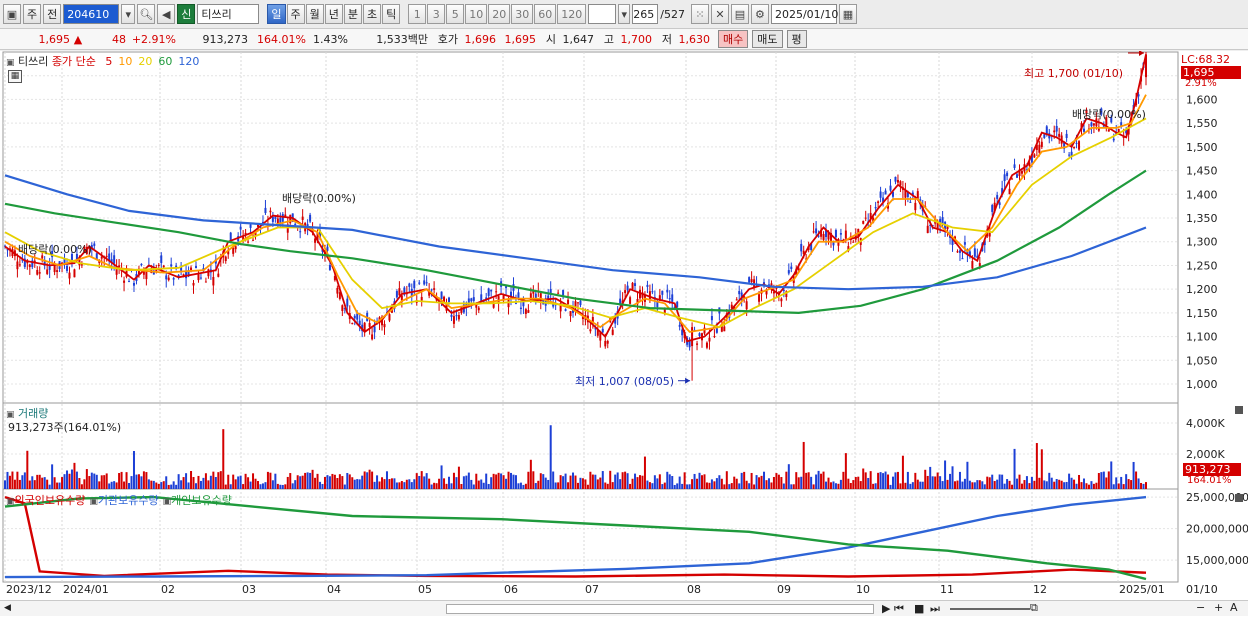  Describe the element at coordinates (1034, 608) in the screenshot. I see `layout-icon: ⧉` at that location.